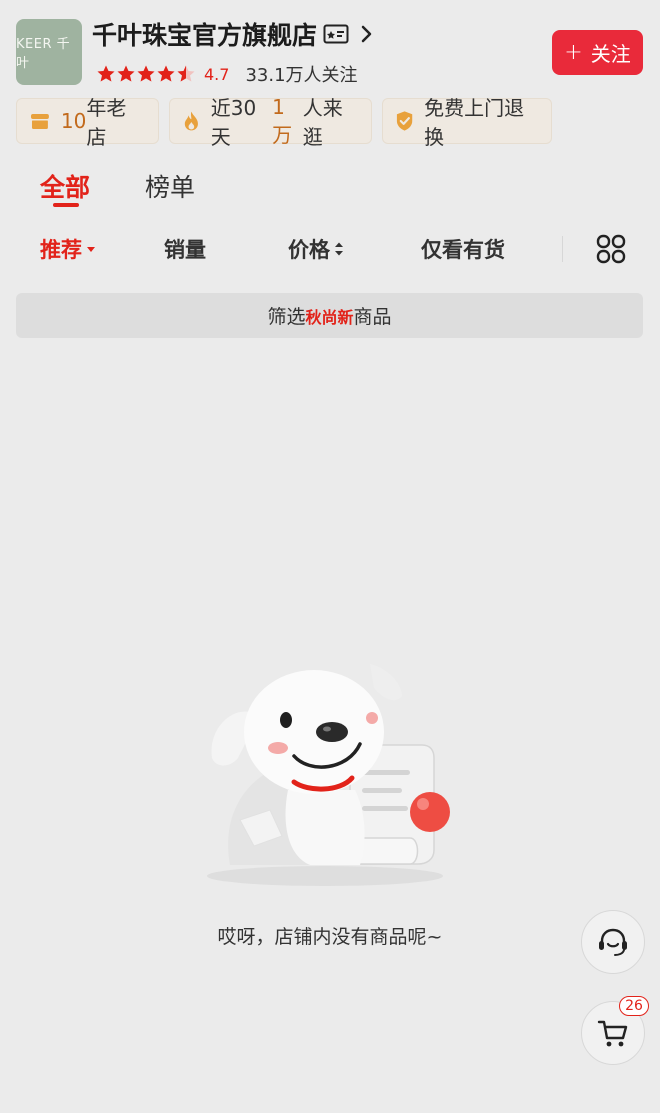  Describe the element at coordinates (634, 1006) in the screenshot. I see `cart-count-badge: 26` at that location.